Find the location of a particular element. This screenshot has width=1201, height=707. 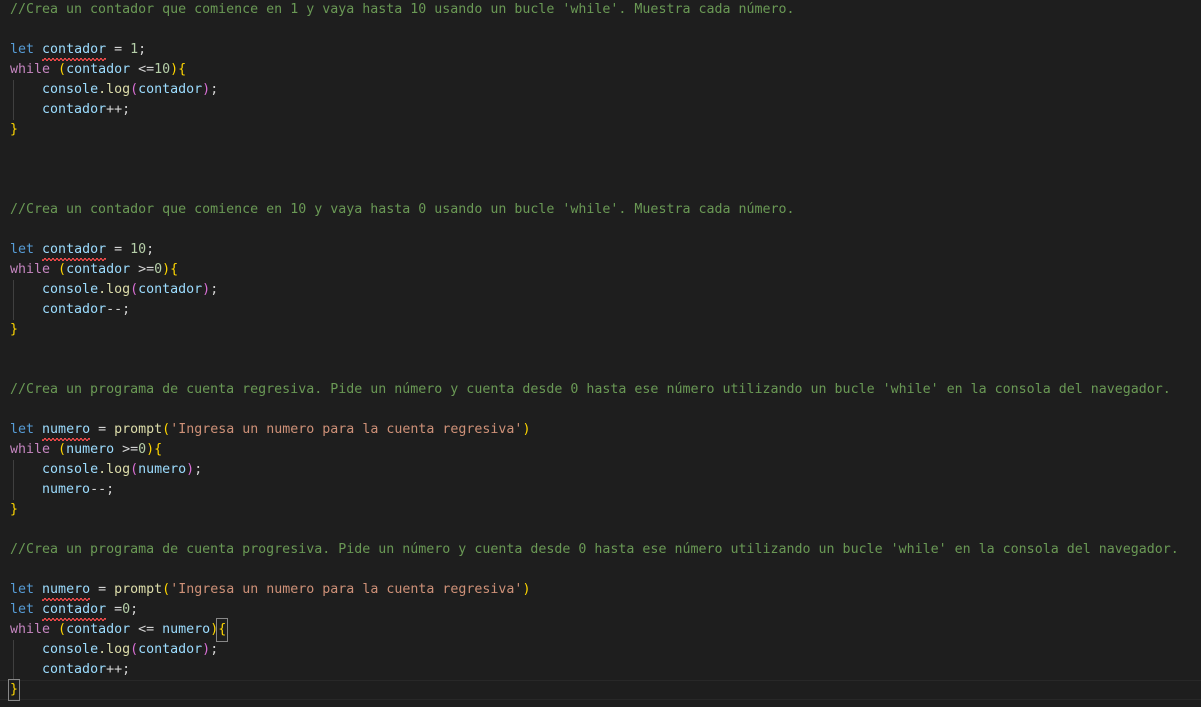

code-line-active: } is located at coordinates (600, 690).